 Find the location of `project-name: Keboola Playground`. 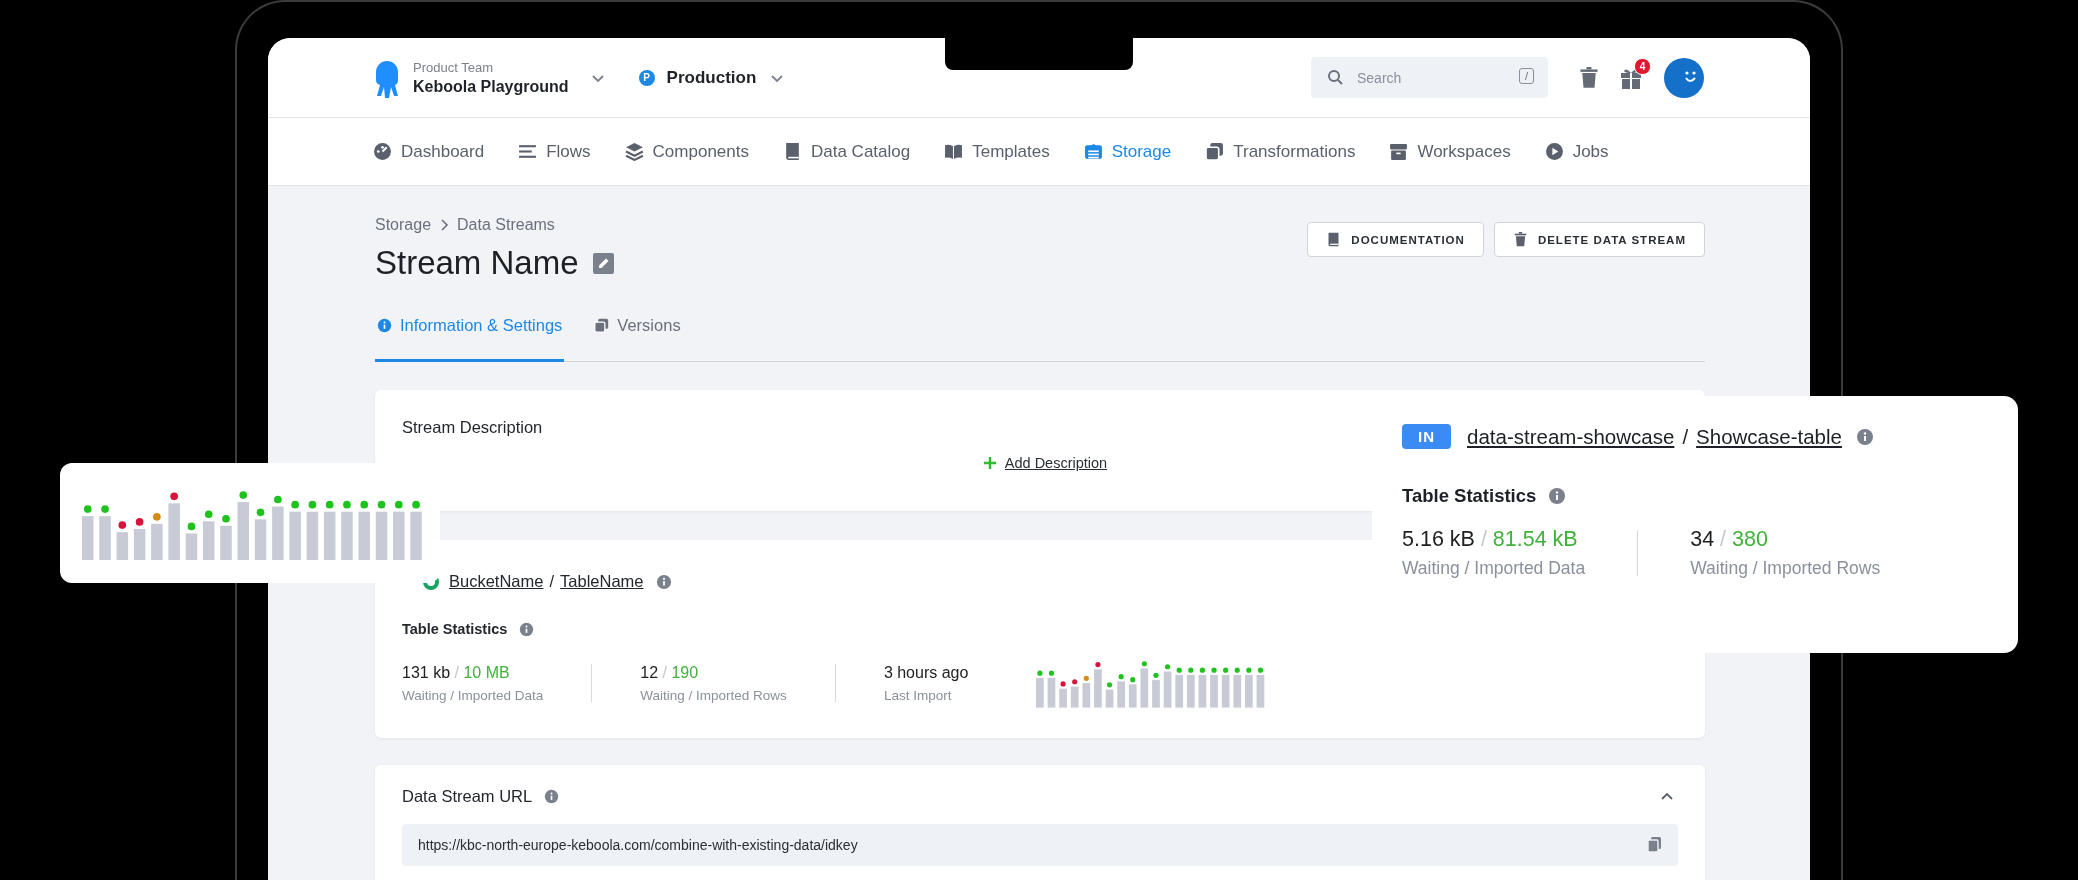

project-name: Keboola Playground is located at coordinates (491, 86).